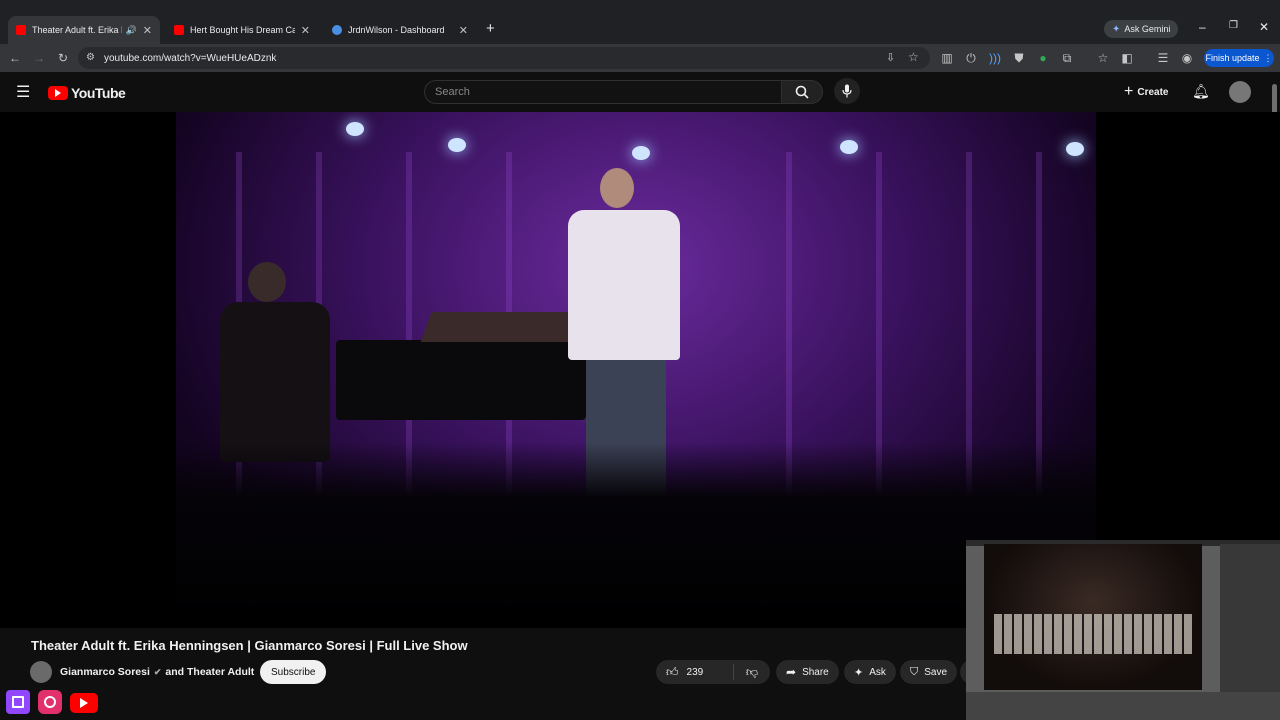 The image size is (1280, 720). What do you see at coordinates (1103, 58) in the screenshot?
I see `bookmarks-star-icon: ☆` at bounding box center [1103, 58].